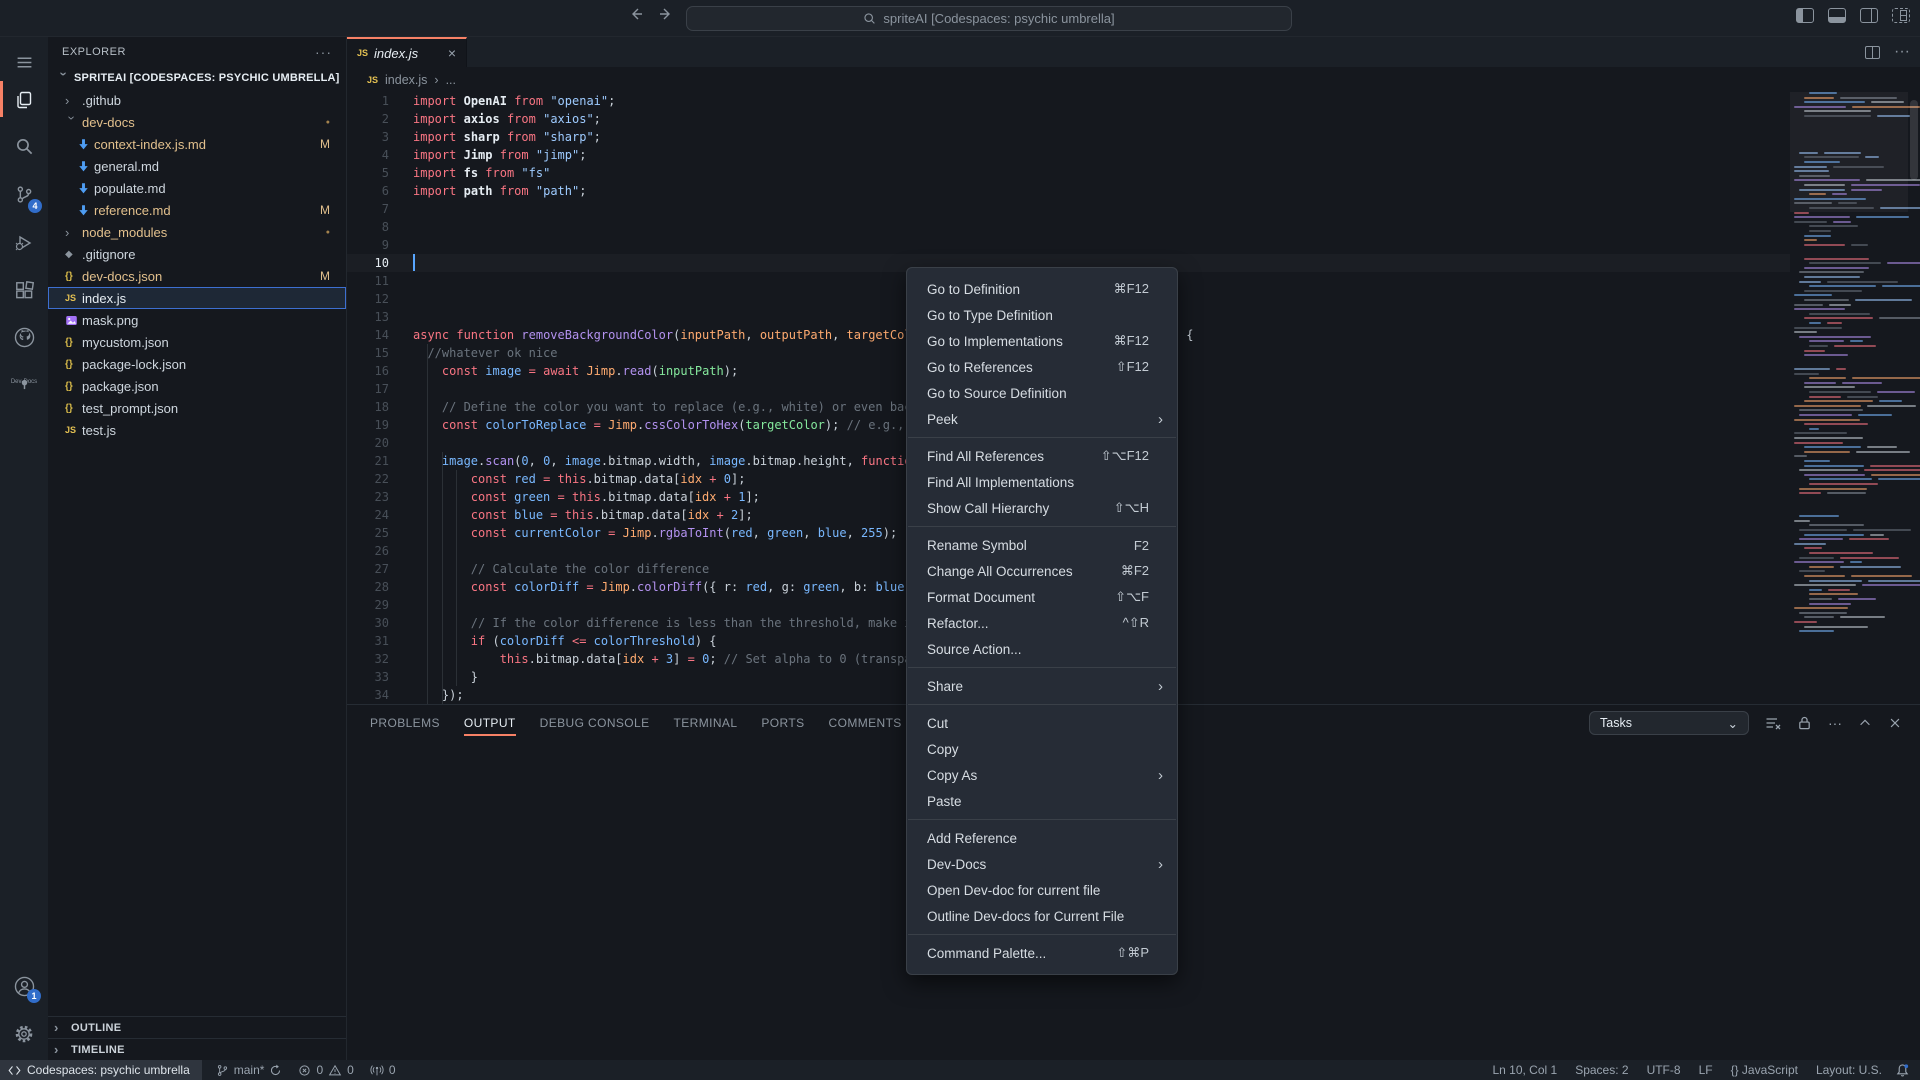 The width and height of the screenshot is (1920, 1080). What do you see at coordinates (1068, 227) in the screenshot?
I see `code-line-8: 8` at bounding box center [1068, 227].